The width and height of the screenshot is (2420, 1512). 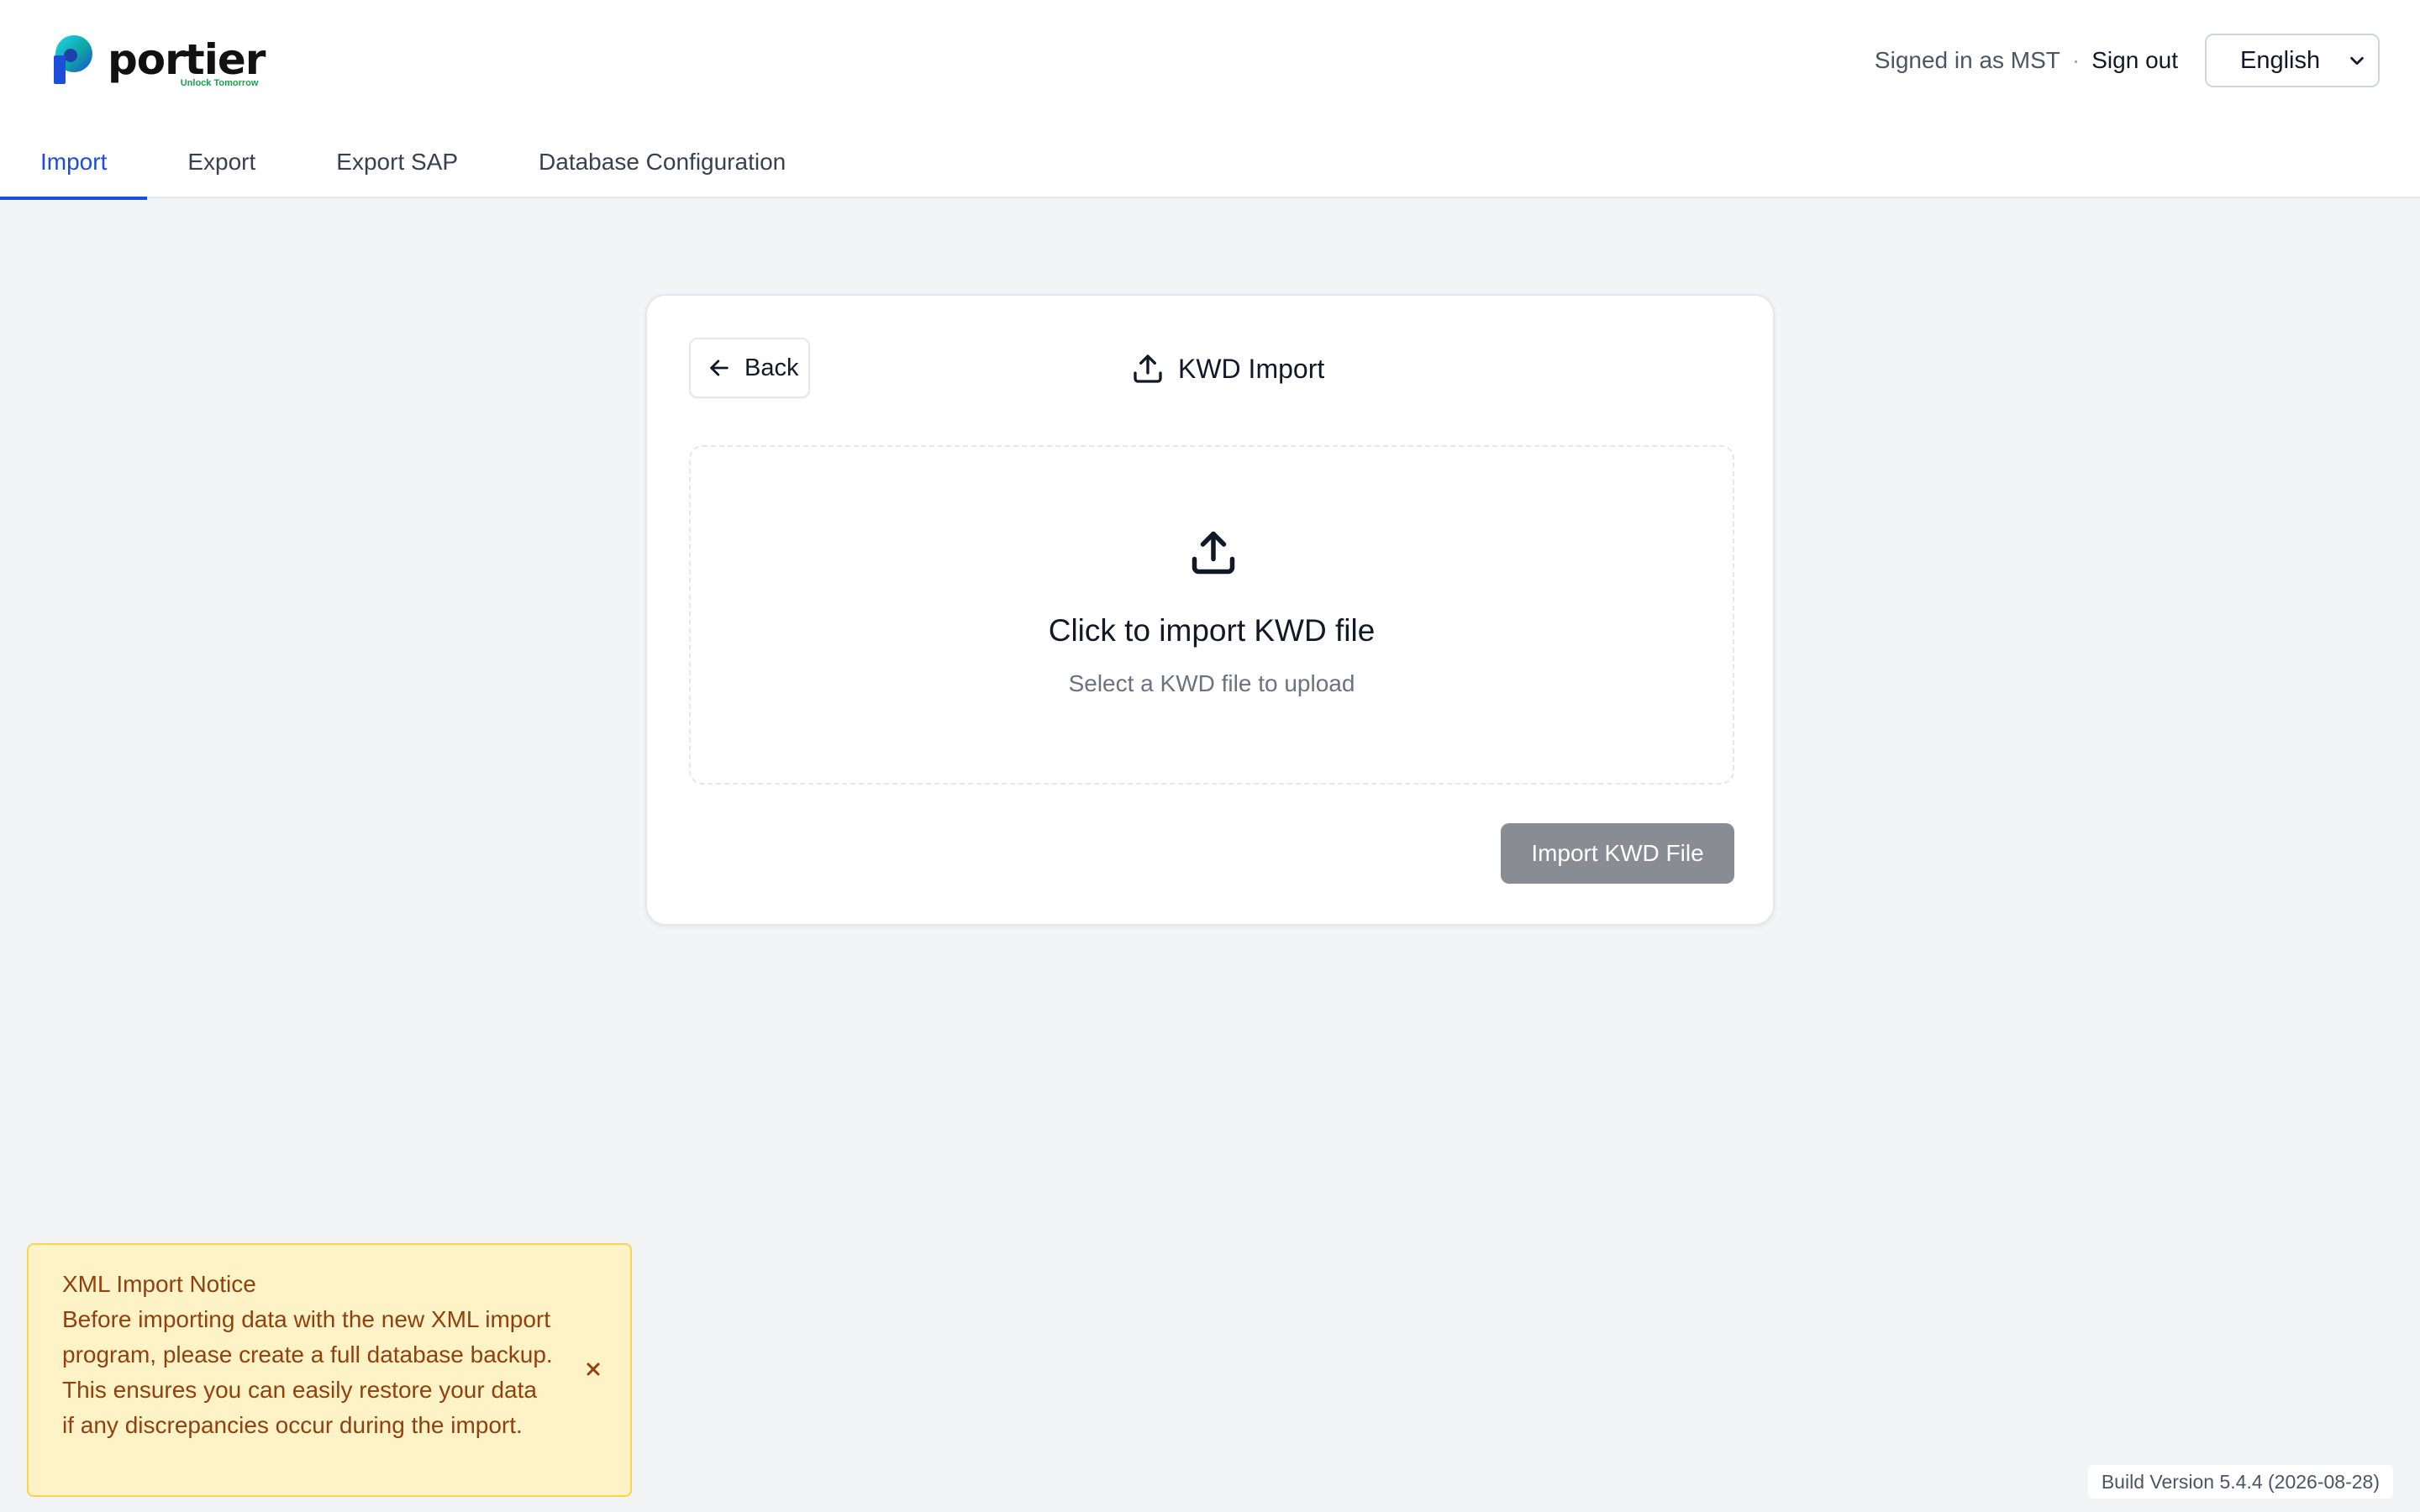 I want to click on tab-export: Export, so click(x=221, y=162).